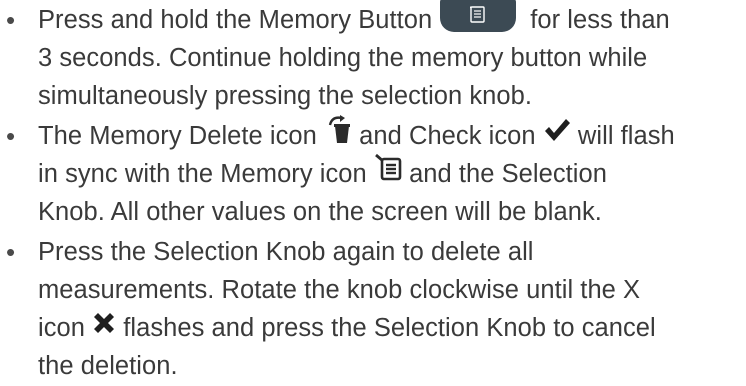 The width and height of the screenshot is (746, 386). I want to click on line-text: for less than, so click(600, 20).